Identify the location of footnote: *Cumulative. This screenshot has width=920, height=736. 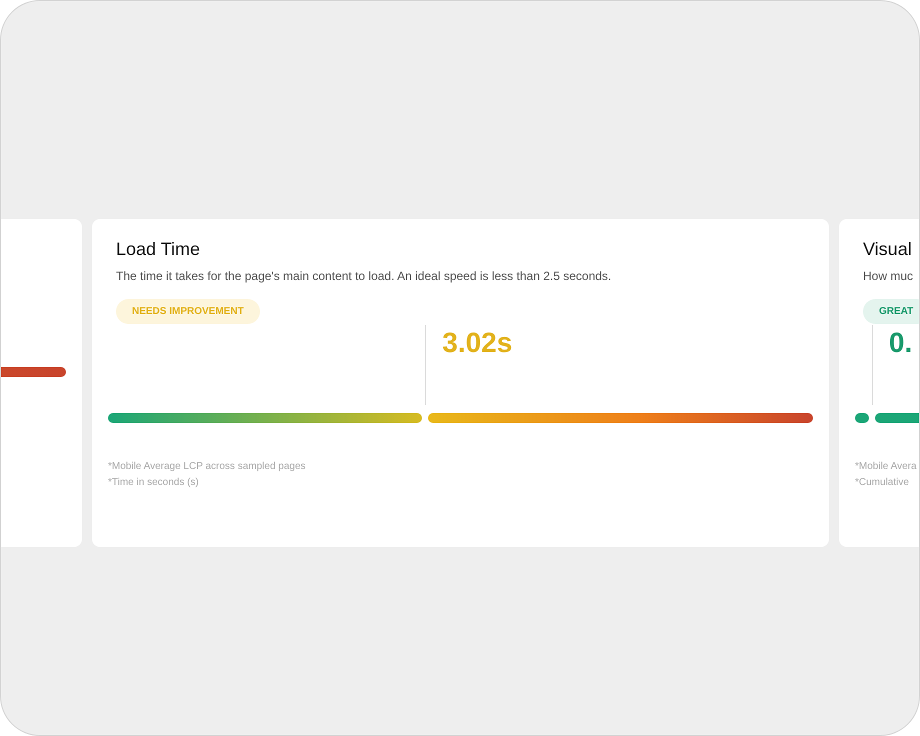
(882, 483).